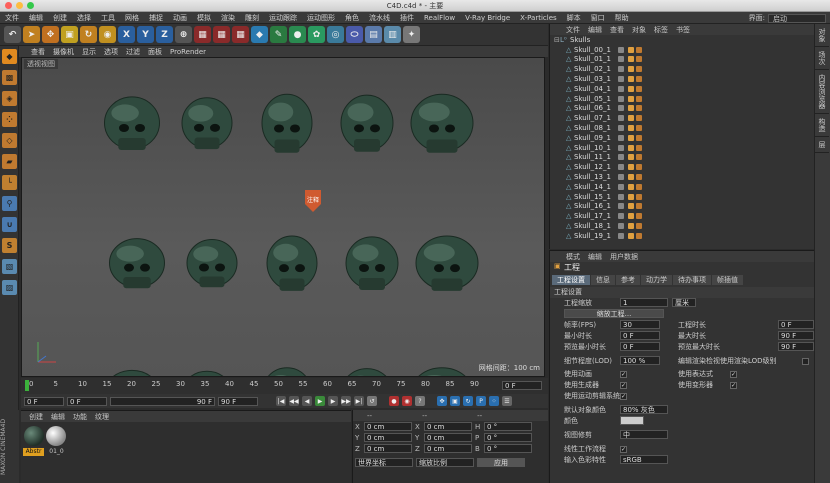 This screenshot has width=830, height=483. What do you see at coordinates (592, 148) in the screenshot?
I see `object-name: Skull_10_1` at bounding box center [592, 148].